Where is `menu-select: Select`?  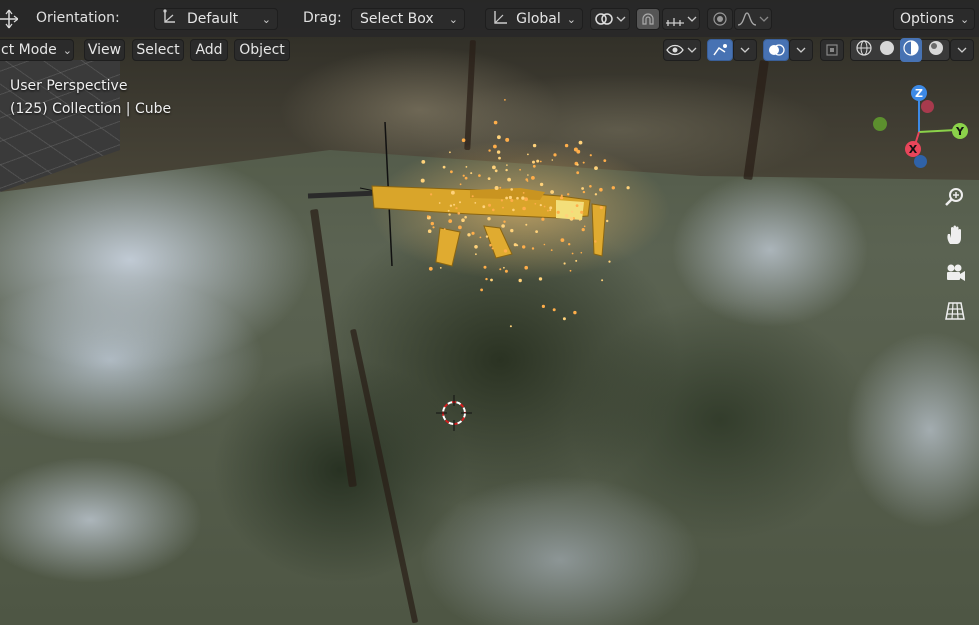 menu-select: Select is located at coordinates (158, 50).